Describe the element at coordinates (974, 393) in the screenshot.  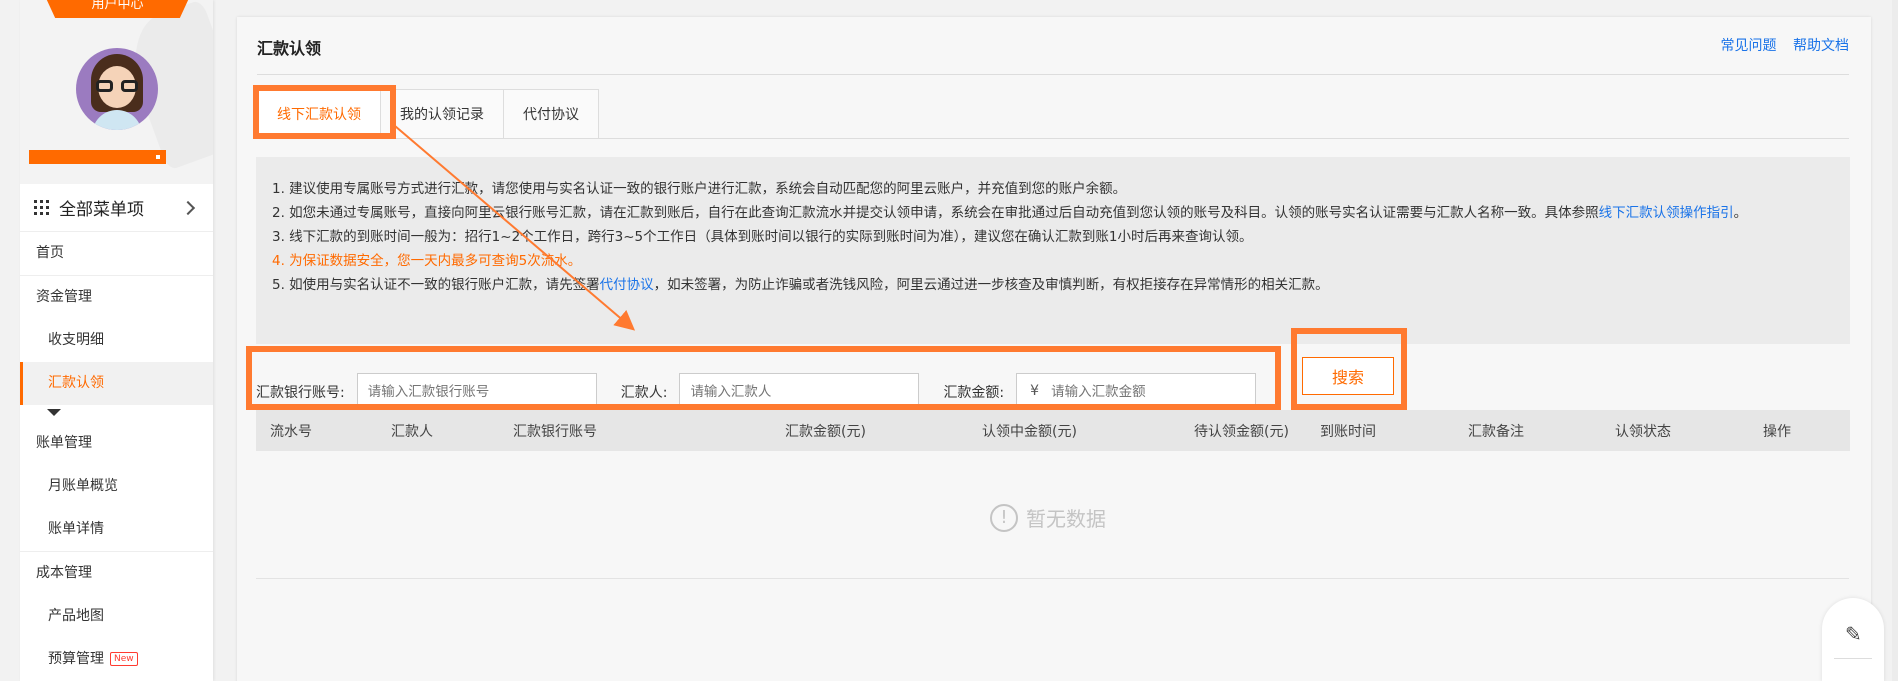
I see `amount-label: 汇款金额:` at that location.